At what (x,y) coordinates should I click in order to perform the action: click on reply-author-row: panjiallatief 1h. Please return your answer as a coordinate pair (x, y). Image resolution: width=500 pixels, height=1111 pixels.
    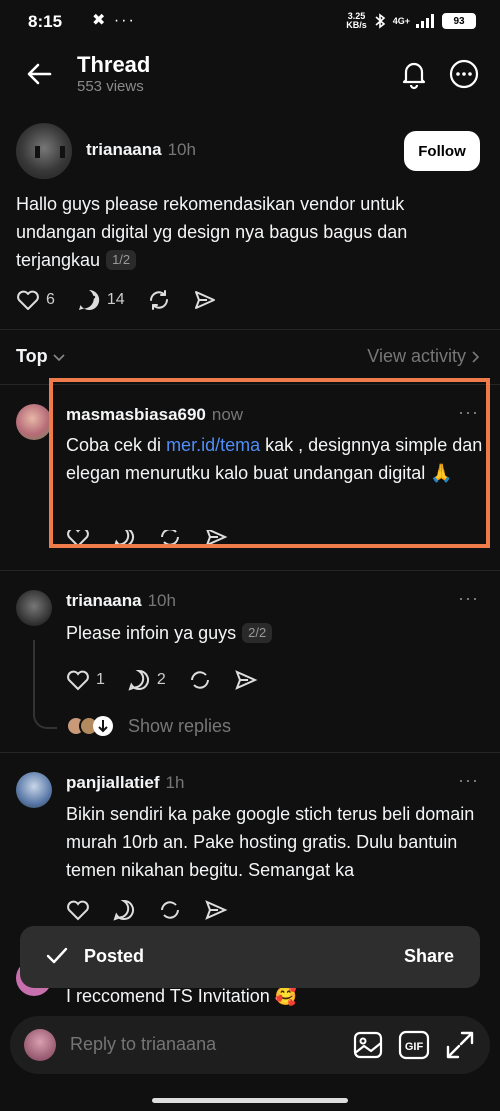
    Looking at the image, I should click on (125, 783).